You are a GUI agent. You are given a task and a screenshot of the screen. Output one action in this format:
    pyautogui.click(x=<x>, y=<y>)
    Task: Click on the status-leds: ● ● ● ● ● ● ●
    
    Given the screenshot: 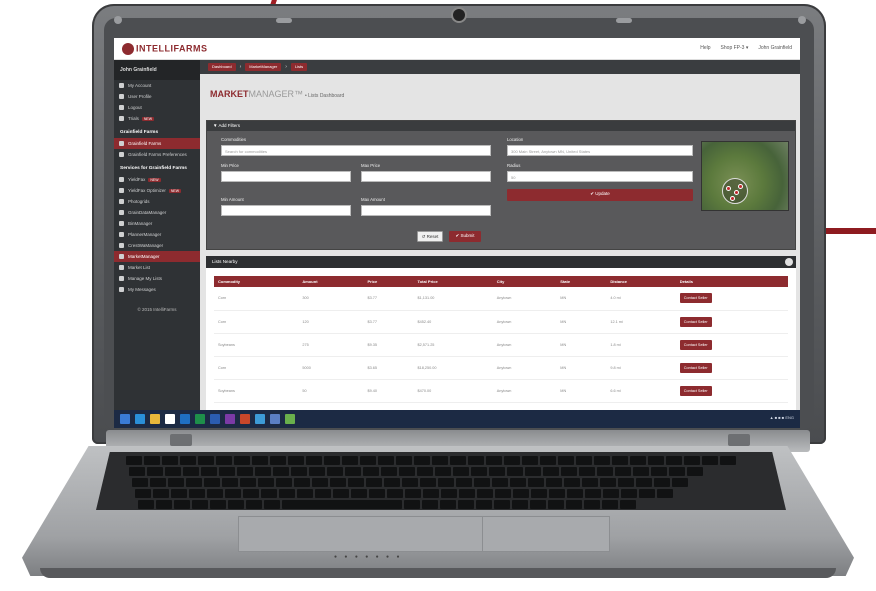 What is the action you would take?
    pyautogui.click(x=368, y=557)
    